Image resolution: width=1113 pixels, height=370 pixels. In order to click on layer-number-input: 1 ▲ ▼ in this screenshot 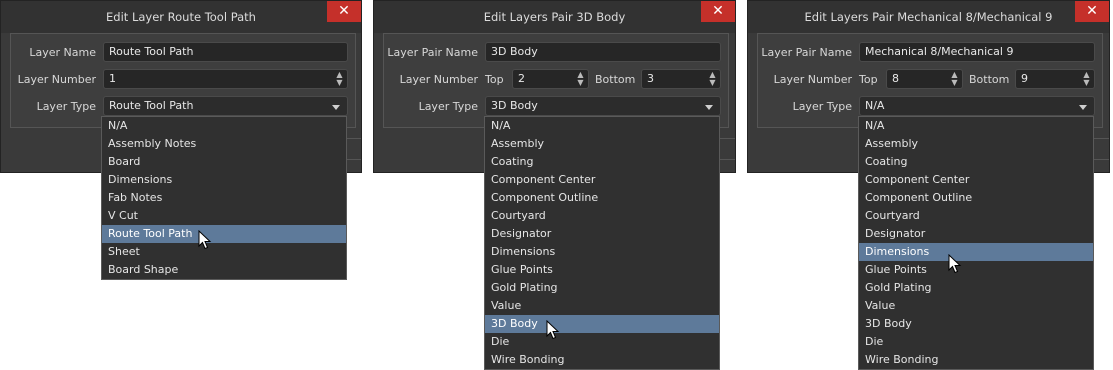, I will do `click(225, 79)`.